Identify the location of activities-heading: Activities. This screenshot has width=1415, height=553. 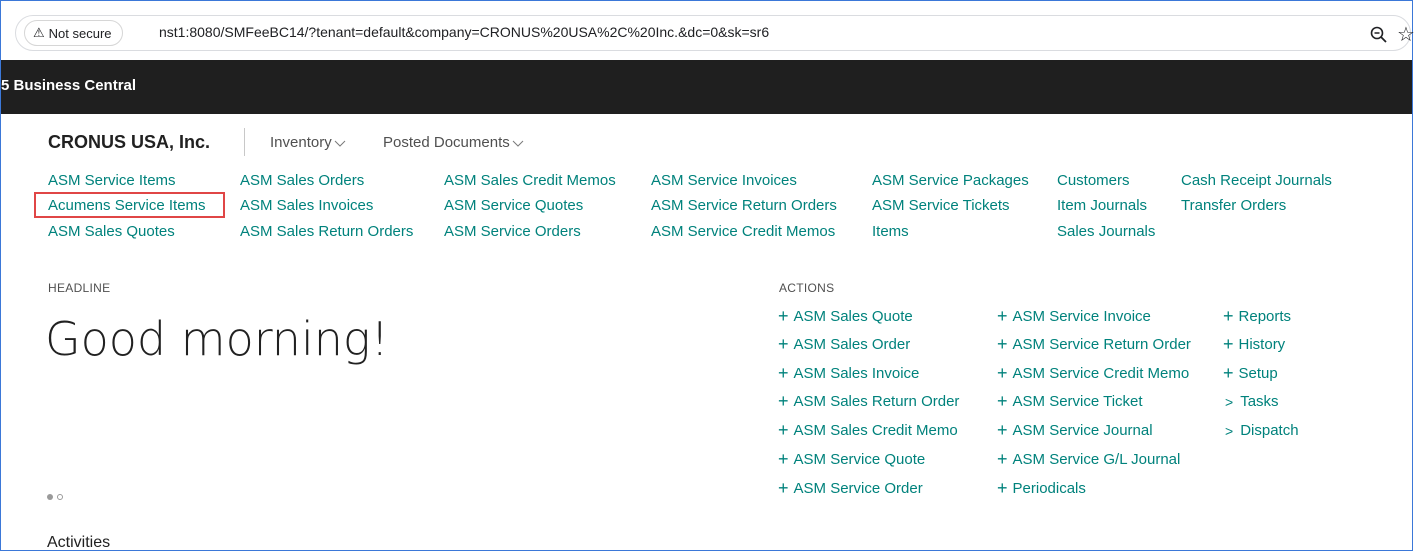
(79, 542).